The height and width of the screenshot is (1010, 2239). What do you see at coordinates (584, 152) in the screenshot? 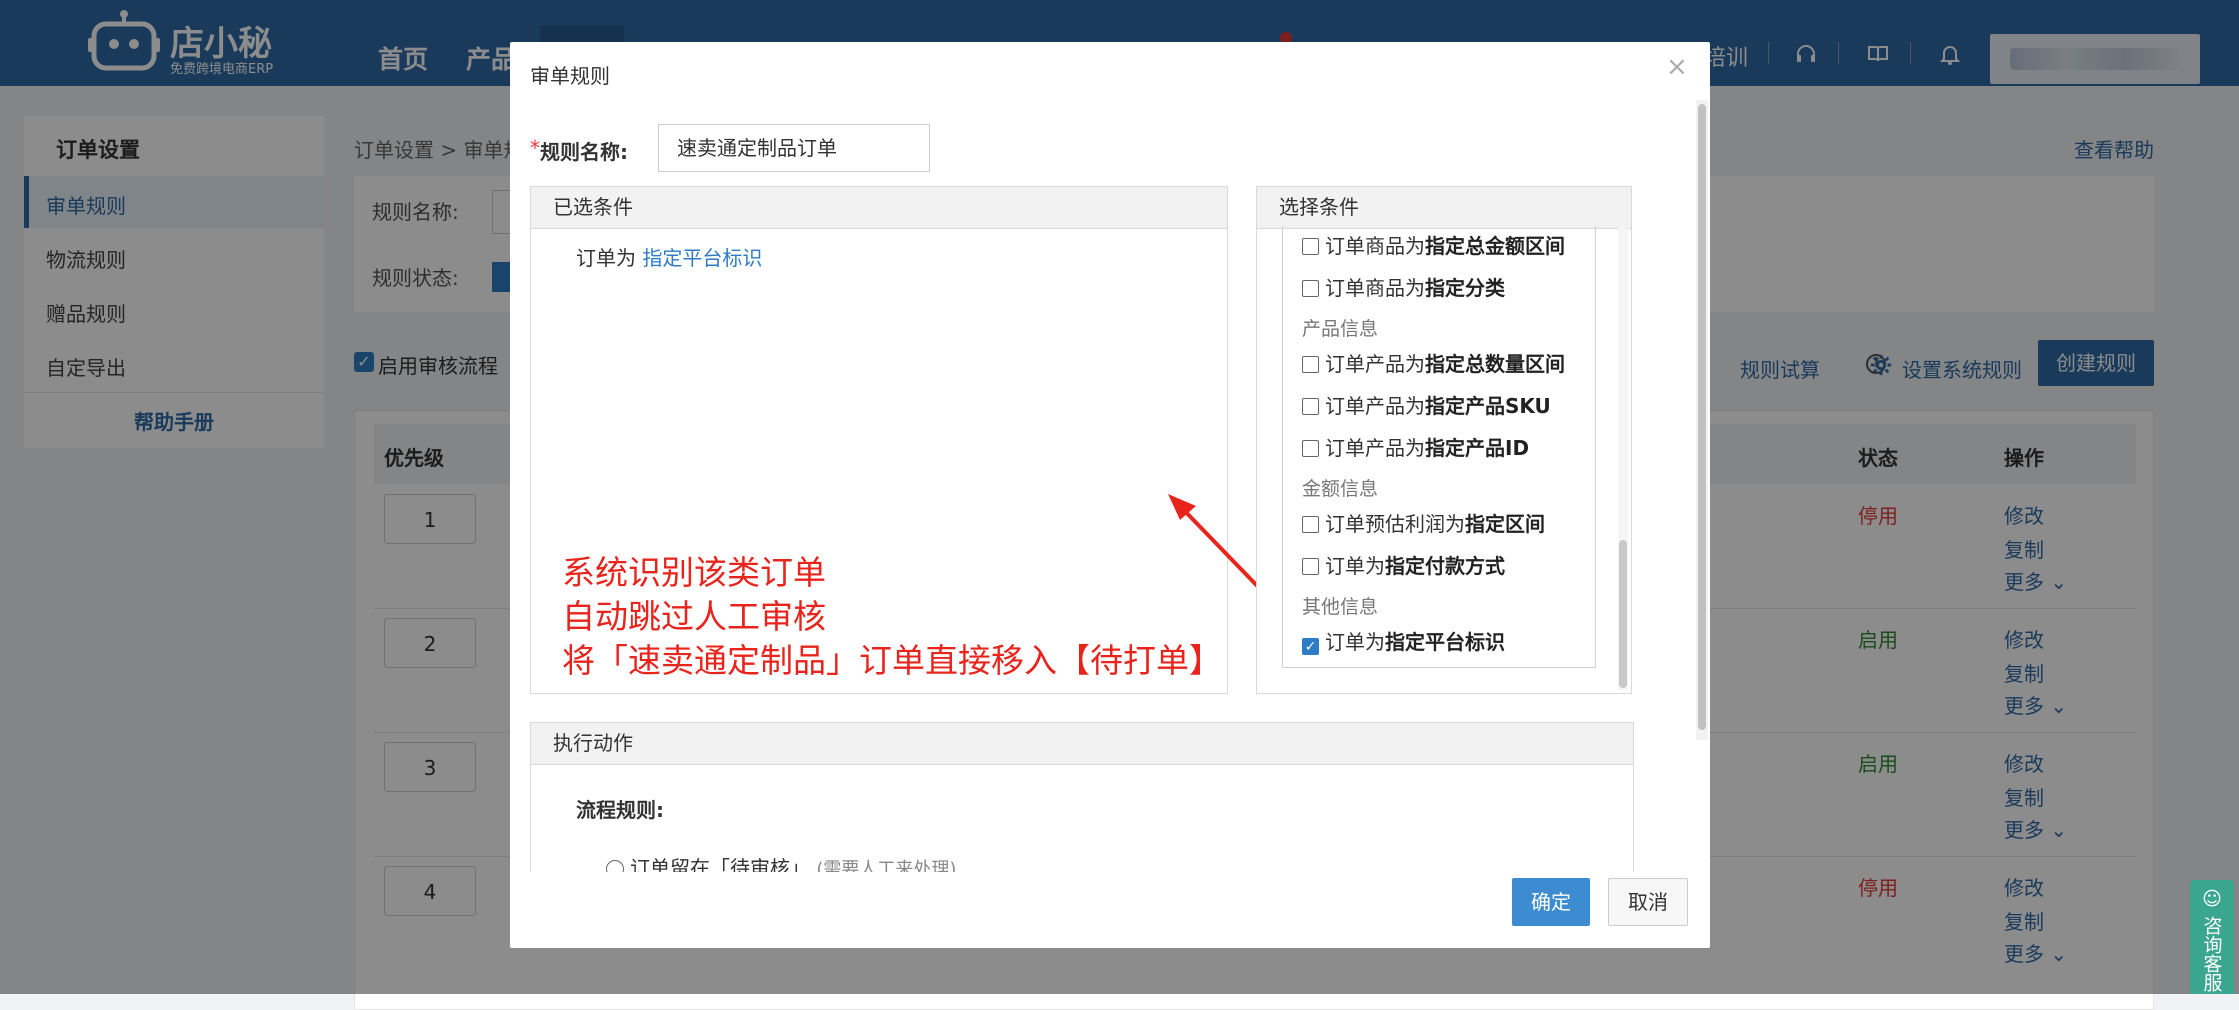
I see `rule-name-label: 规则名称:` at bounding box center [584, 152].